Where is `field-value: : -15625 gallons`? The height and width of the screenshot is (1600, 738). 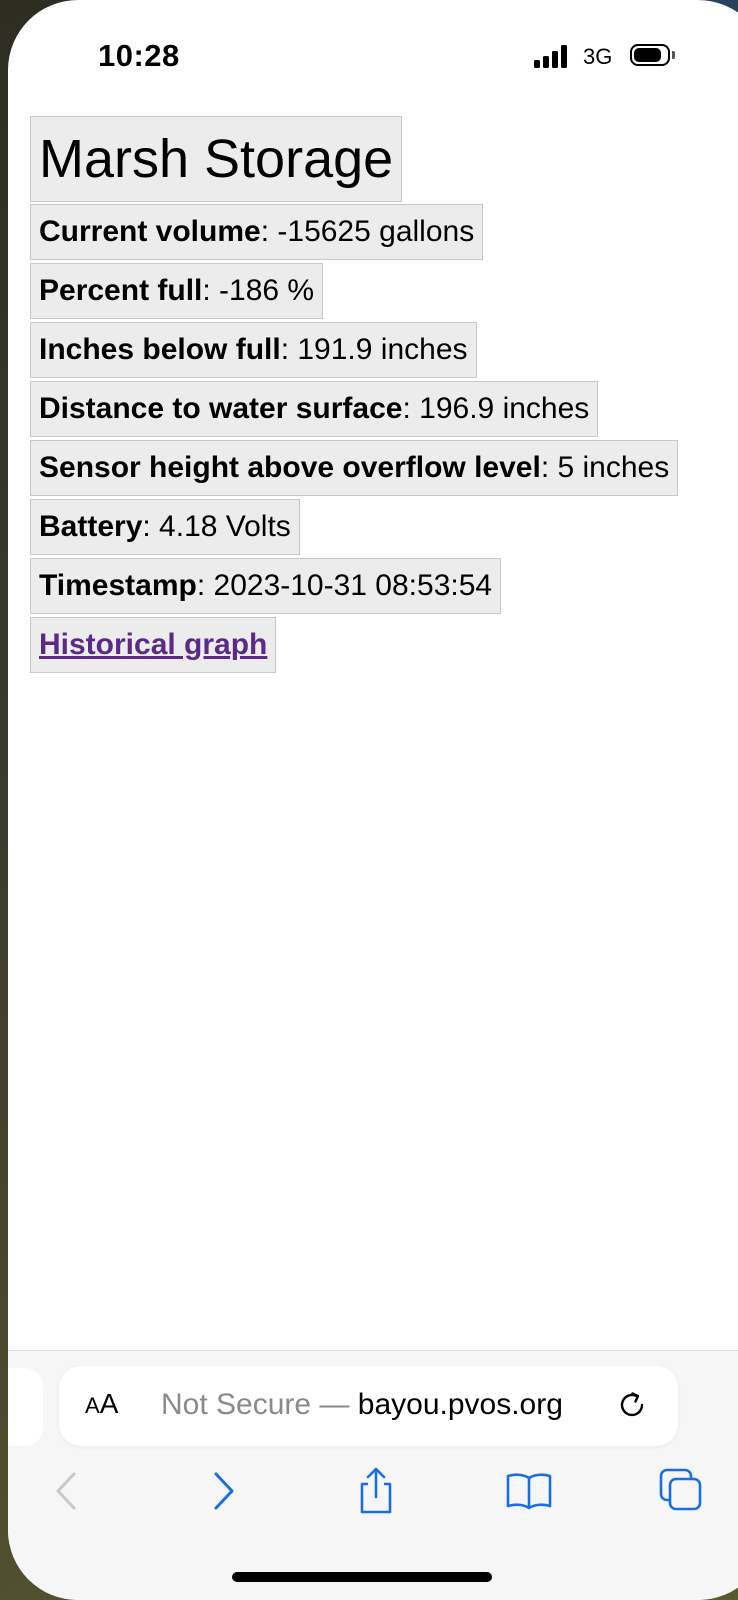 field-value: : -15625 gallons is located at coordinates (367, 231).